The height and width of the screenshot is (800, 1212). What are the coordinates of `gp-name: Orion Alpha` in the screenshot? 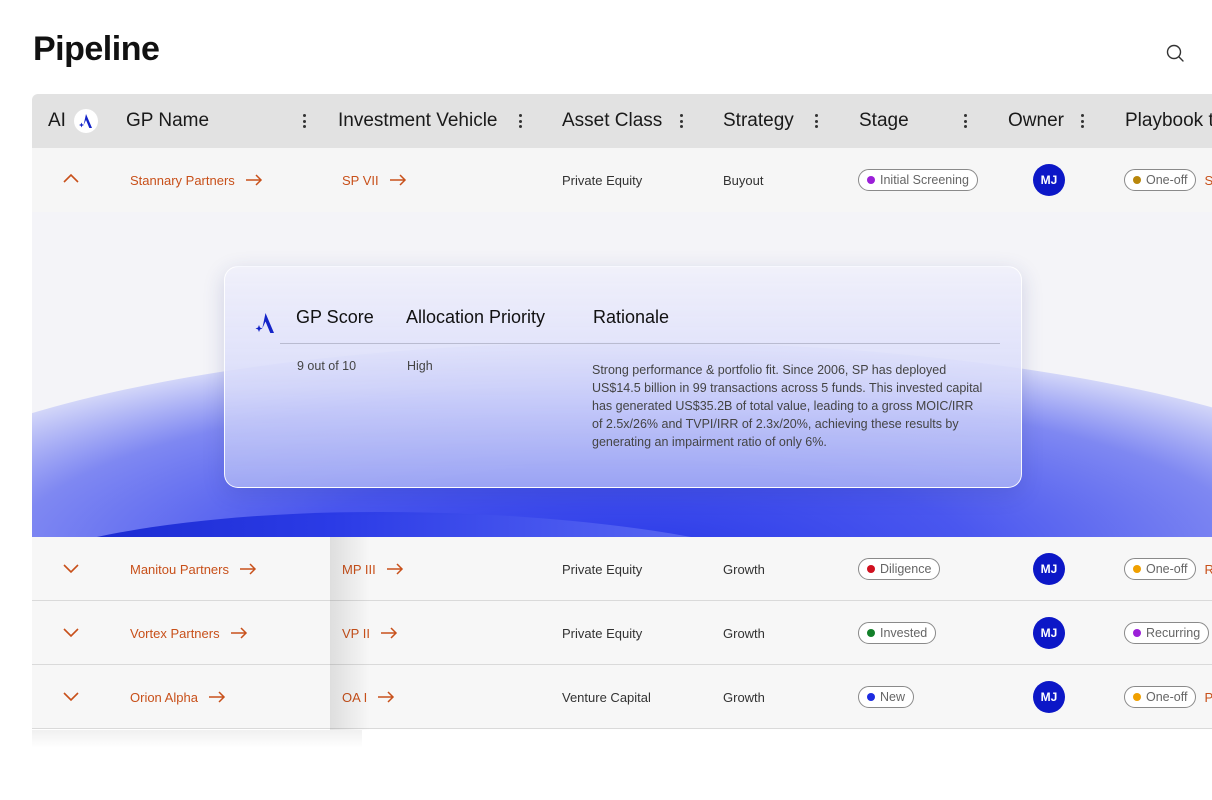 It's located at (164, 697).